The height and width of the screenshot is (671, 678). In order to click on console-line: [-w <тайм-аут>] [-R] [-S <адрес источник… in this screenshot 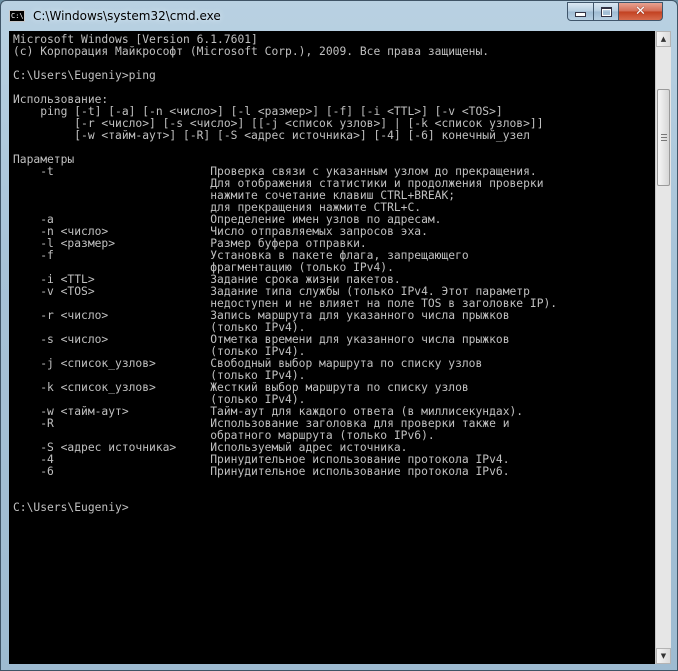, I will do `click(271, 135)`.